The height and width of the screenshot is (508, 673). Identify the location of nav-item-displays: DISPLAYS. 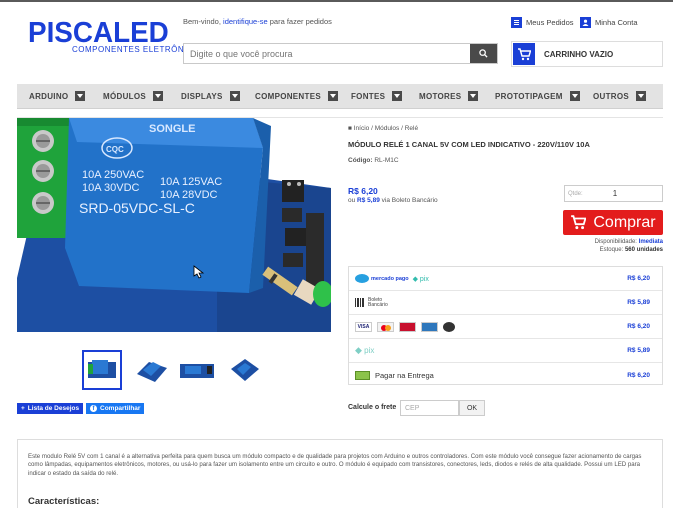
(210, 96).